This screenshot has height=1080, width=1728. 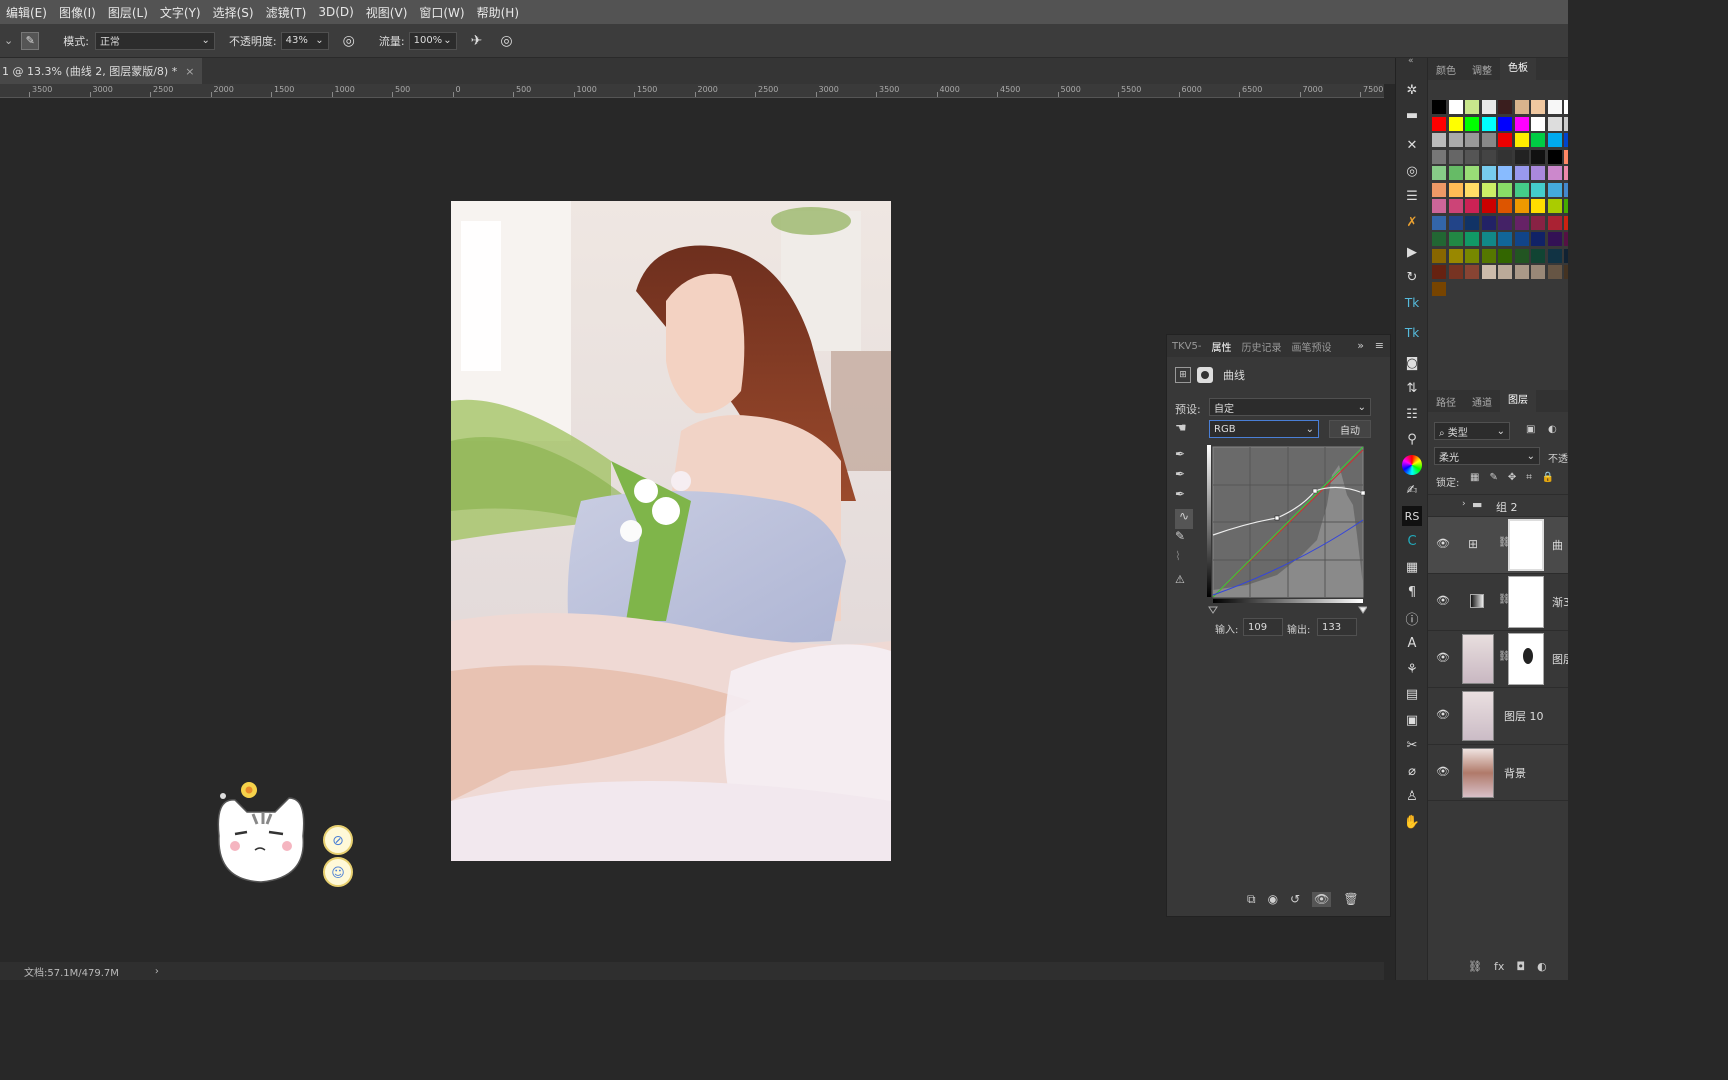 I want to click on output-field: 133, so click(x=1337, y=627).